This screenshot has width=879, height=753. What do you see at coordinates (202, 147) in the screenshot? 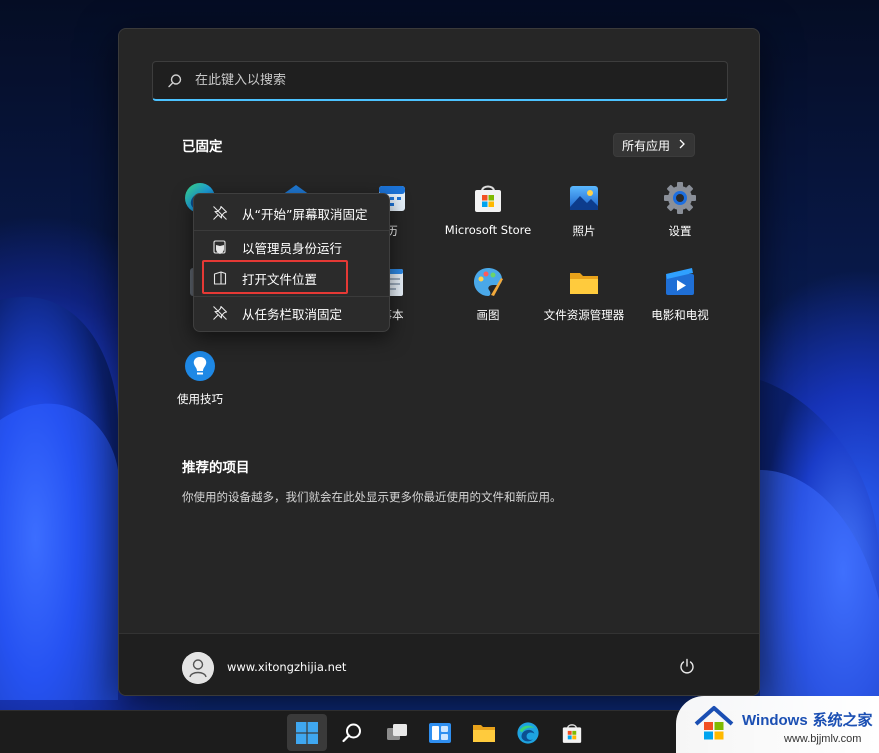
I see `pinned-title: 已固定` at bounding box center [202, 147].